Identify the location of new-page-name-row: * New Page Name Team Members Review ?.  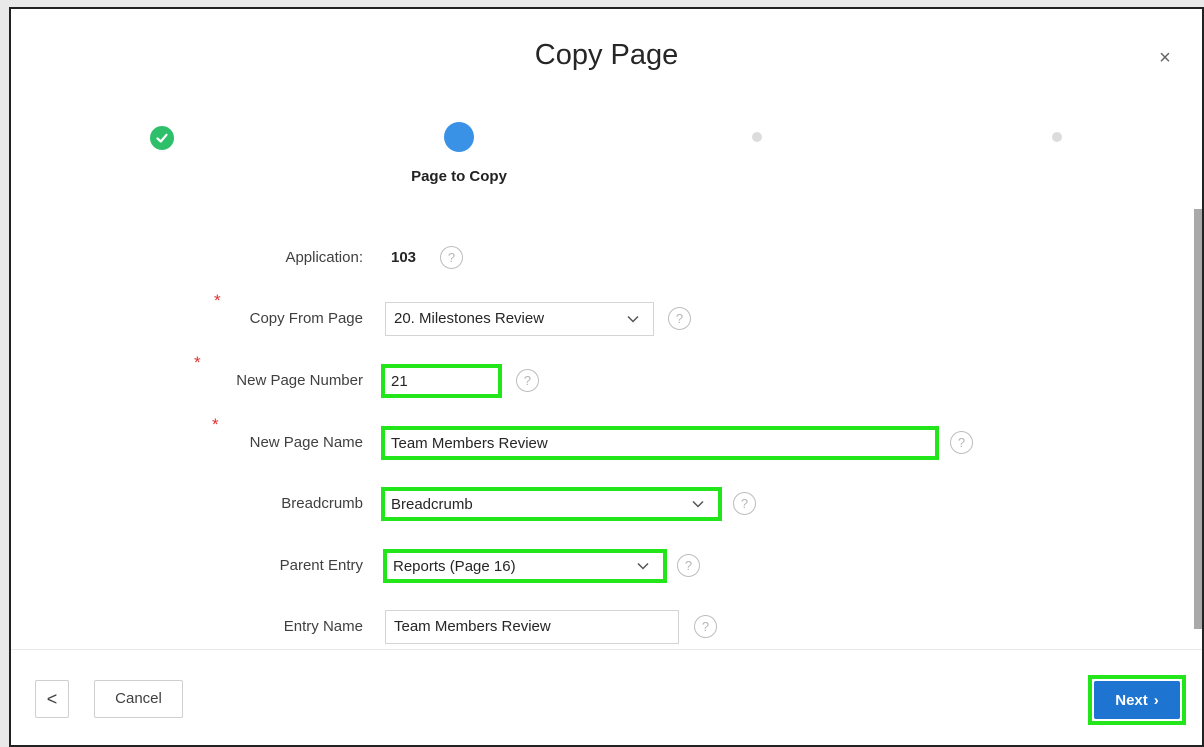
(601, 439).